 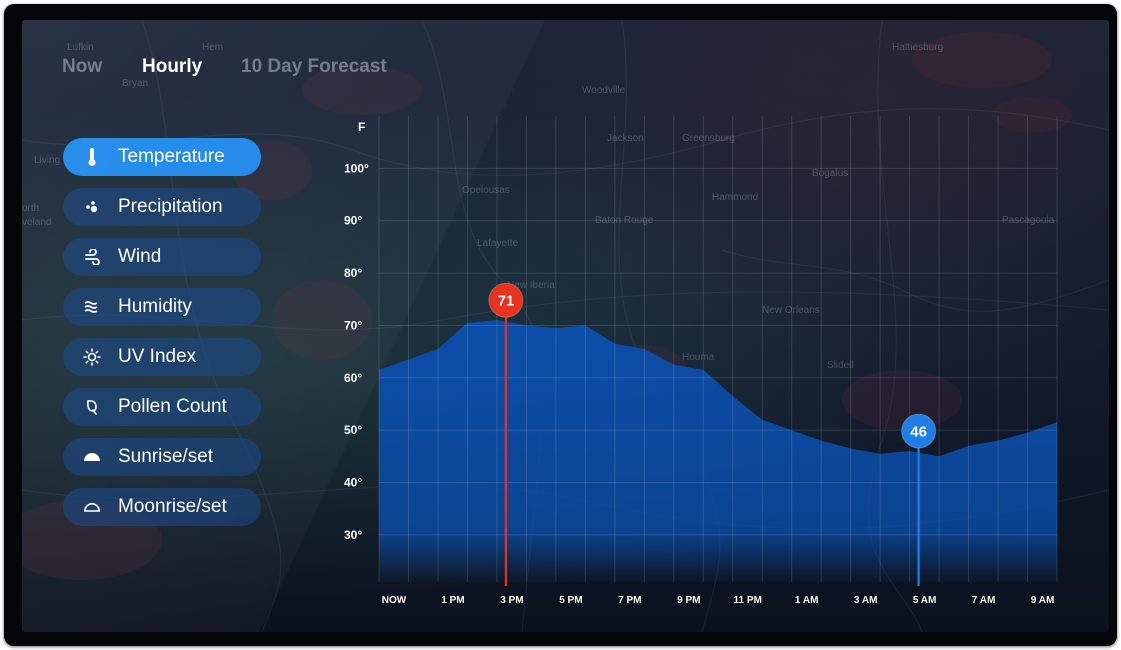 I want to click on x-tick-label: 3 AM, so click(x=866, y=600).